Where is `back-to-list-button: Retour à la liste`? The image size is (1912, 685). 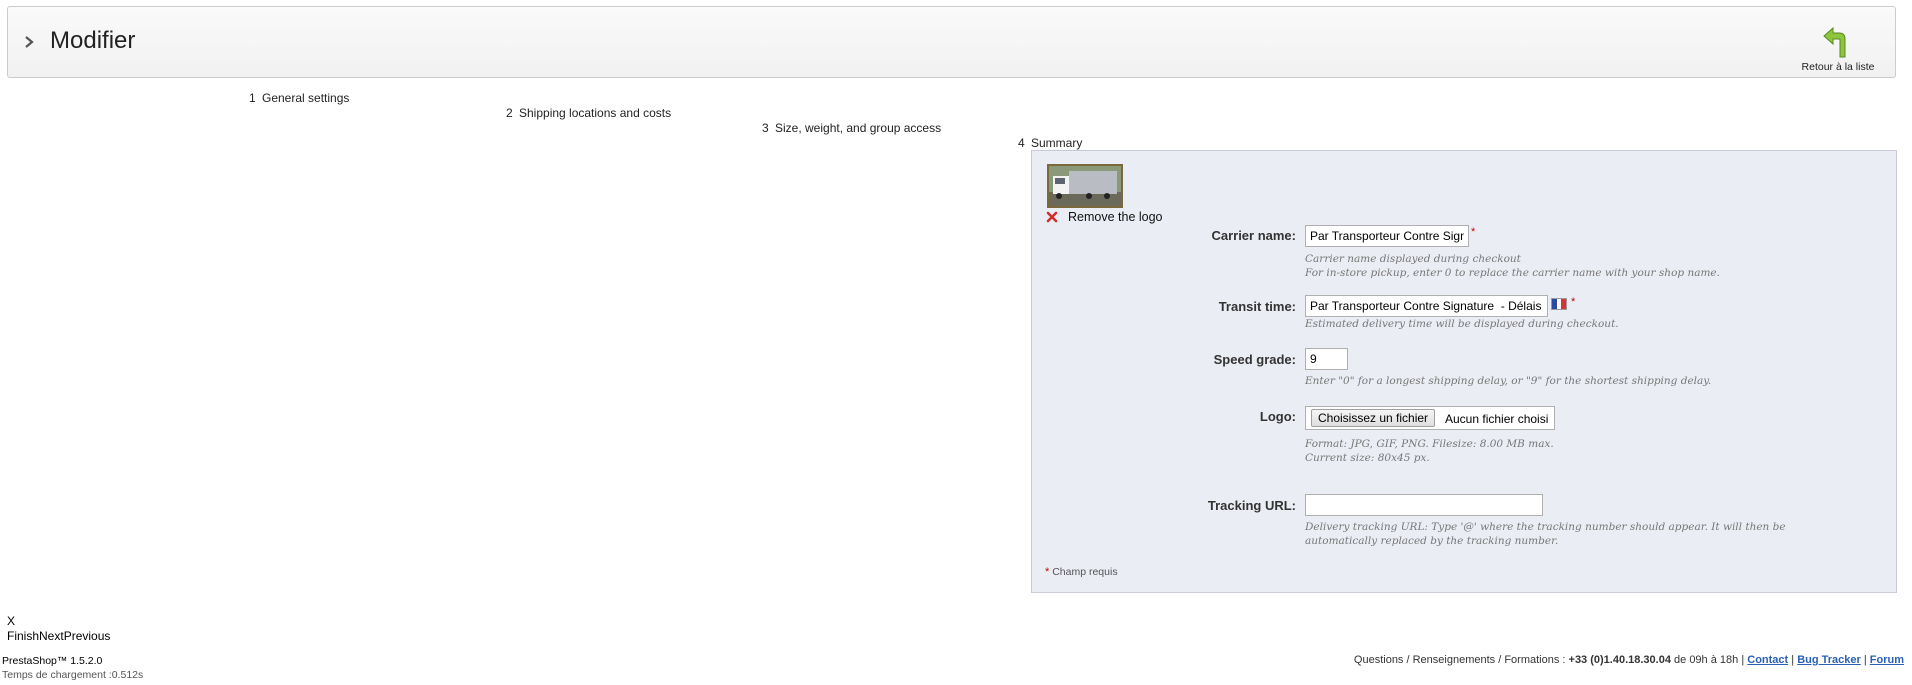 back-to-list-button: Retour à la liste is located at coordinates (1838, 48).